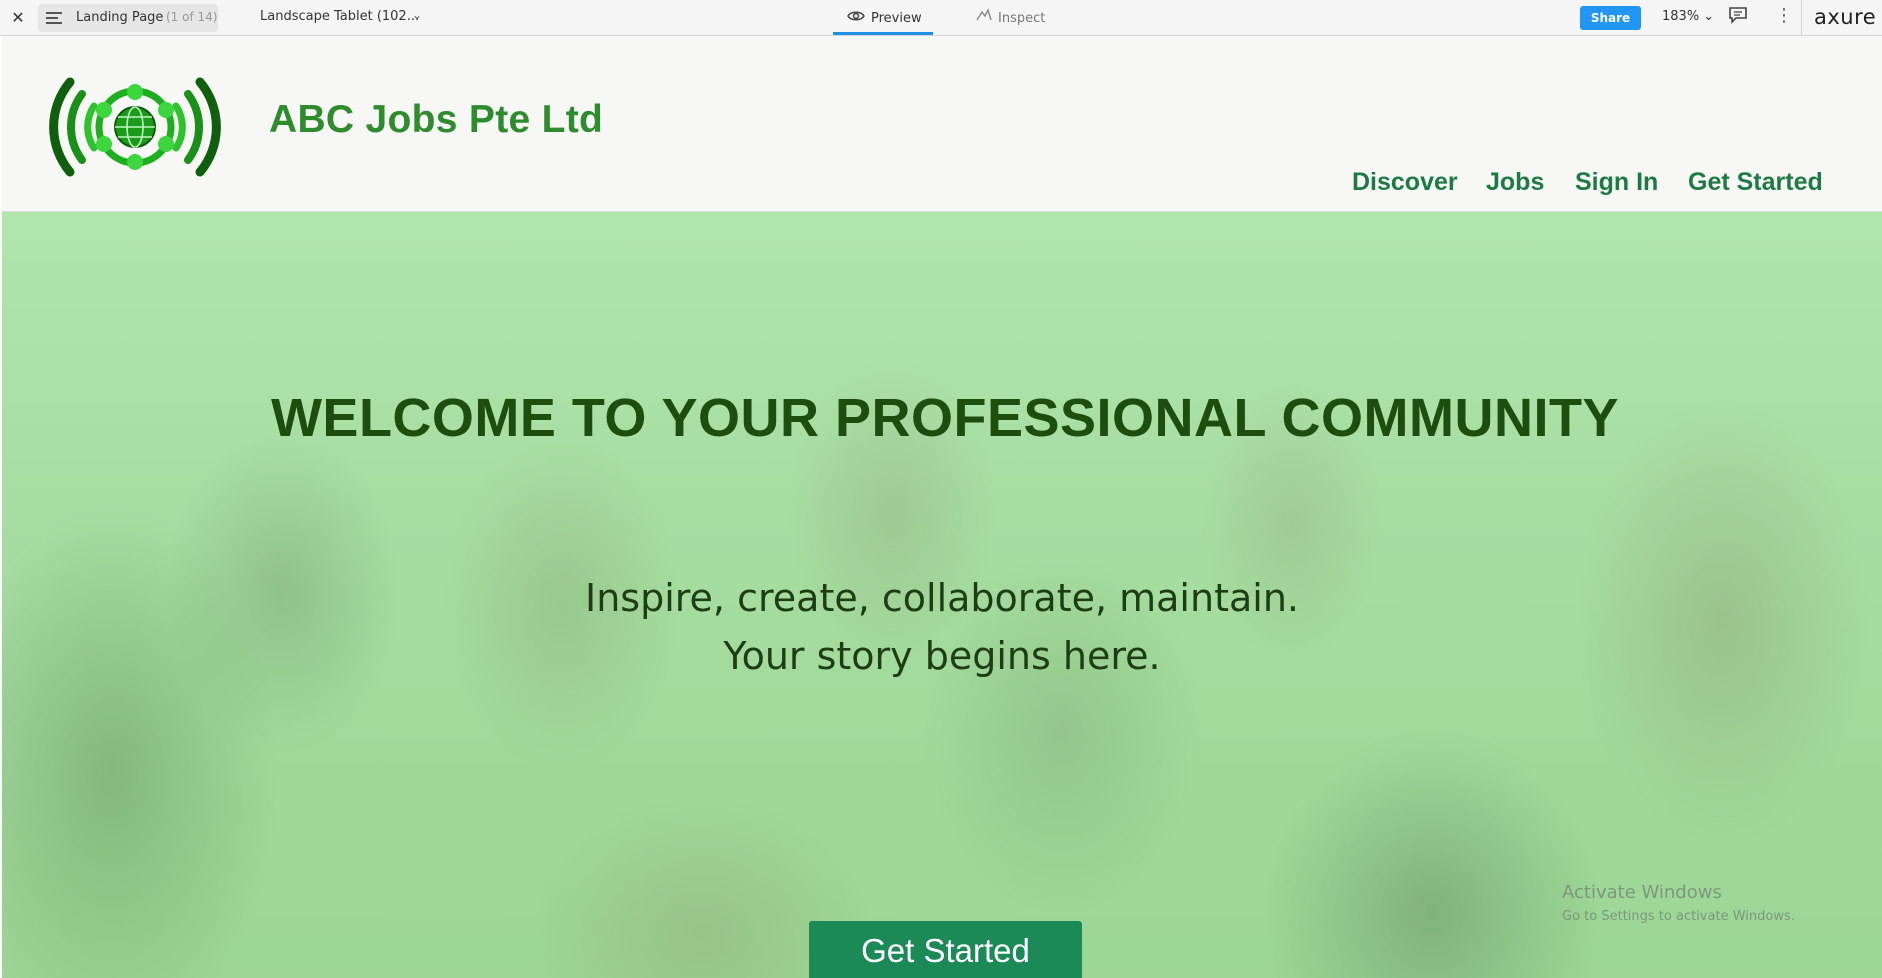  Describe the element at coordinates (942, 598) in the screenshot. I see `hero-subtitle-line-1: Inspire, create, collaborate, maintain.` at that location.